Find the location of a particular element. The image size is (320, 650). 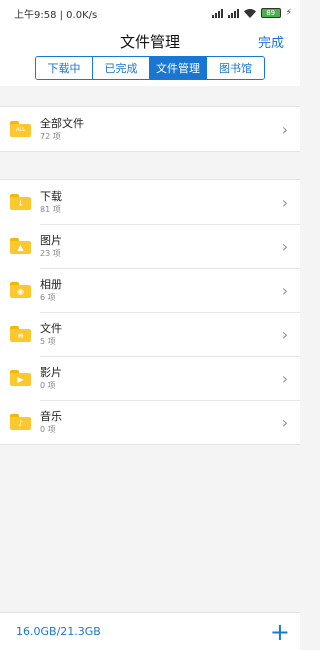

list-item-documents: ≡ 文件 5 项 › is located at coordinates (150, 334).